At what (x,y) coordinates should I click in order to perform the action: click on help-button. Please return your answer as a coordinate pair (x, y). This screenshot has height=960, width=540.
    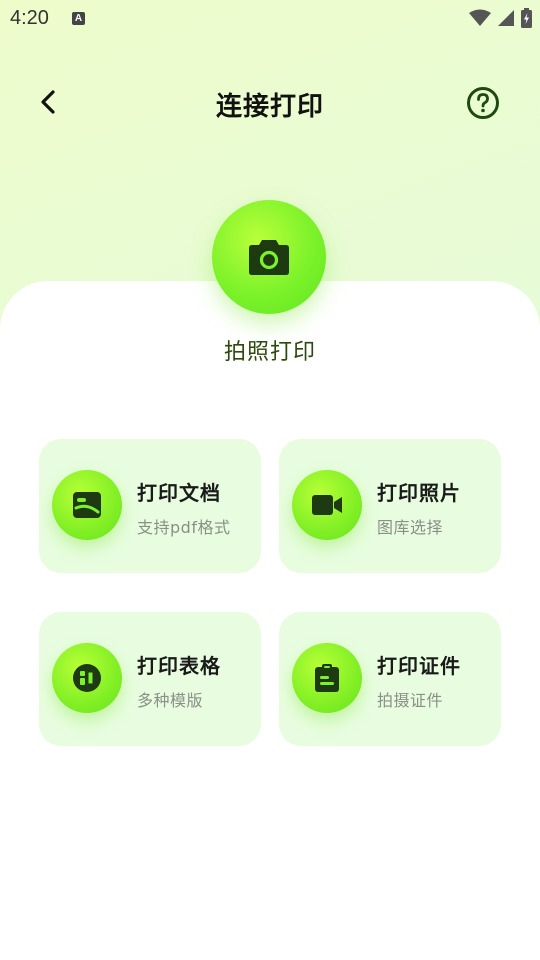
    Looking at the image, I should click on (483, 103).